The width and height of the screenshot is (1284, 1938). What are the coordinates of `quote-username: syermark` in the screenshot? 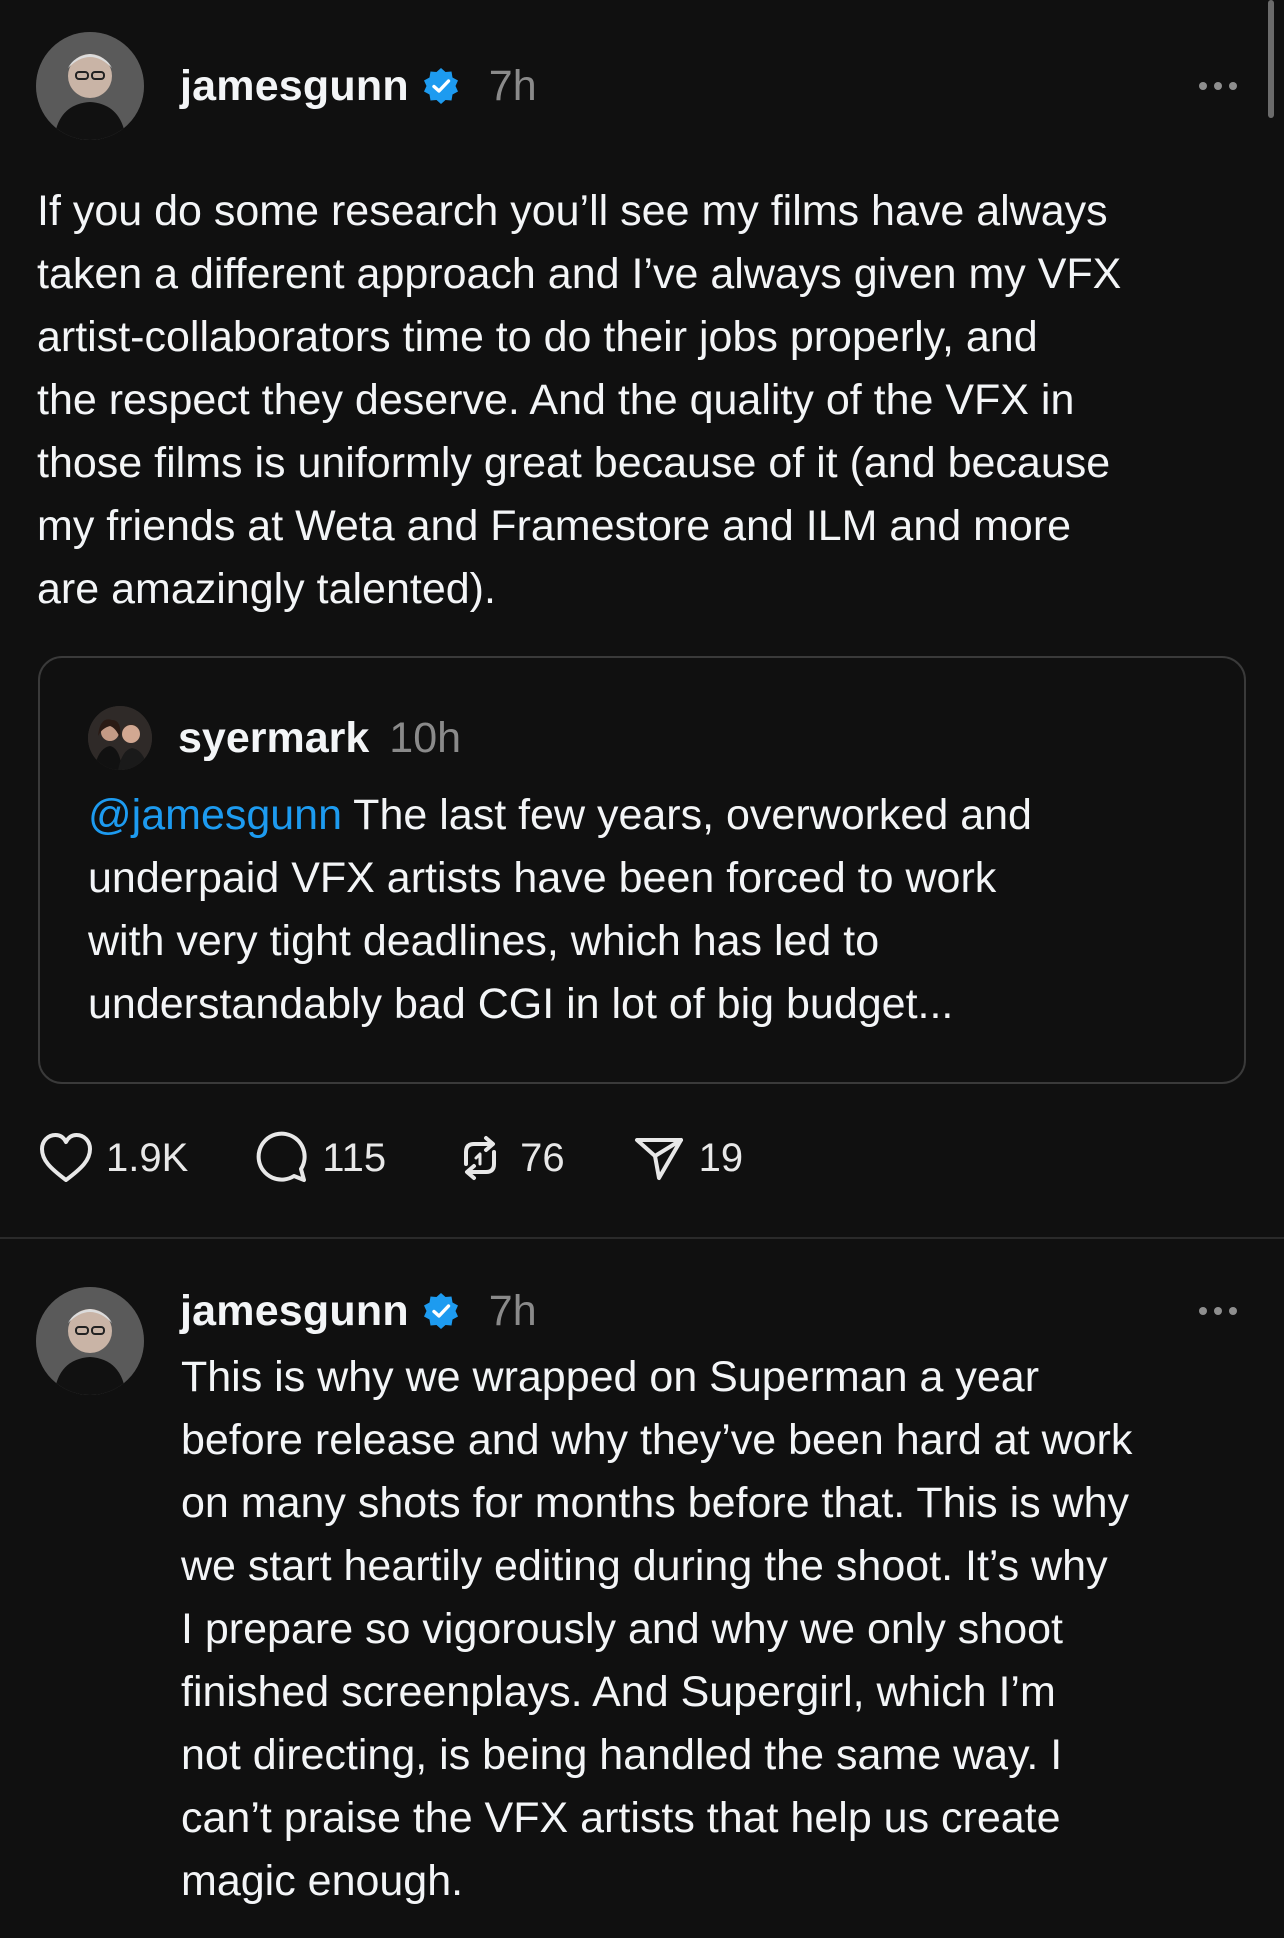 It's located at (273, 738).